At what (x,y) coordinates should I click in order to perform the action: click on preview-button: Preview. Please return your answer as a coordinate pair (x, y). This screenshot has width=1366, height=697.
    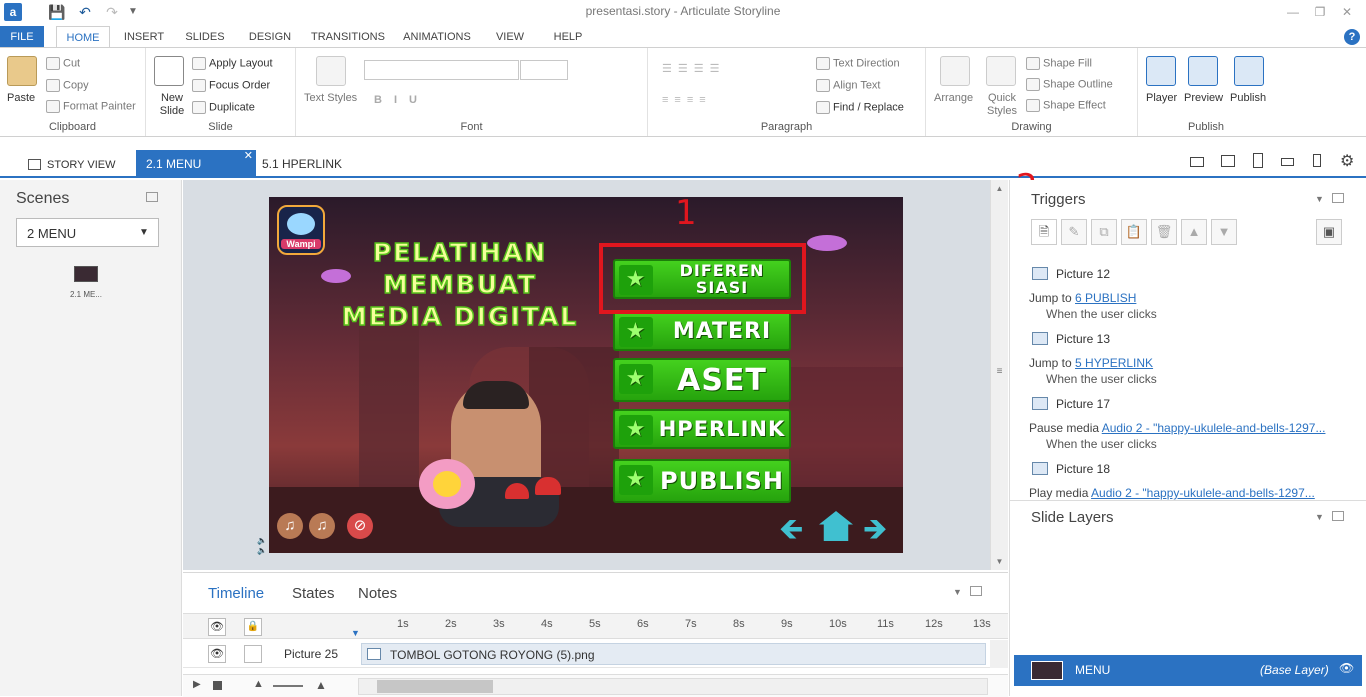
    Looking at the image, I should click on (1203, 98).